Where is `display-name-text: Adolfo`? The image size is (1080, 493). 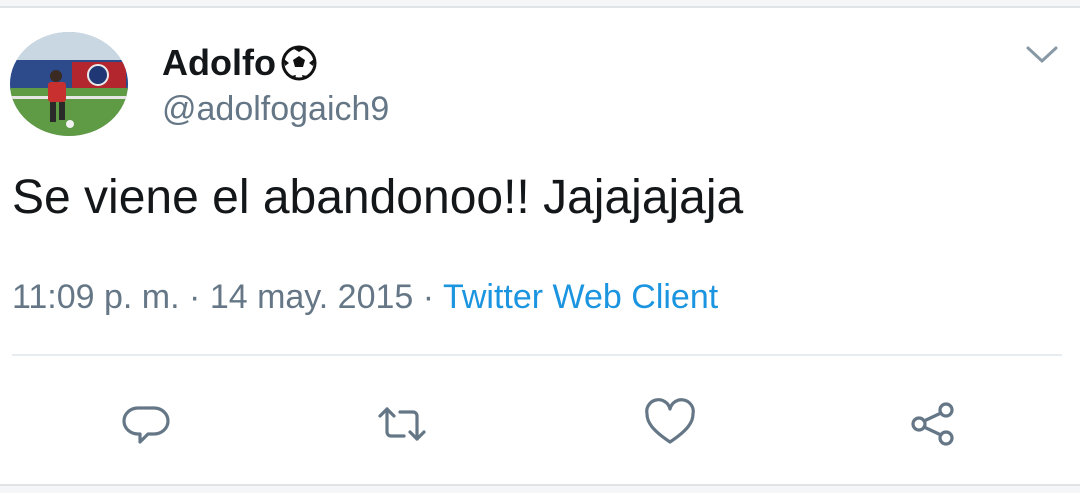 display-name-text: Adolfo is located at coordinates (219, 62).